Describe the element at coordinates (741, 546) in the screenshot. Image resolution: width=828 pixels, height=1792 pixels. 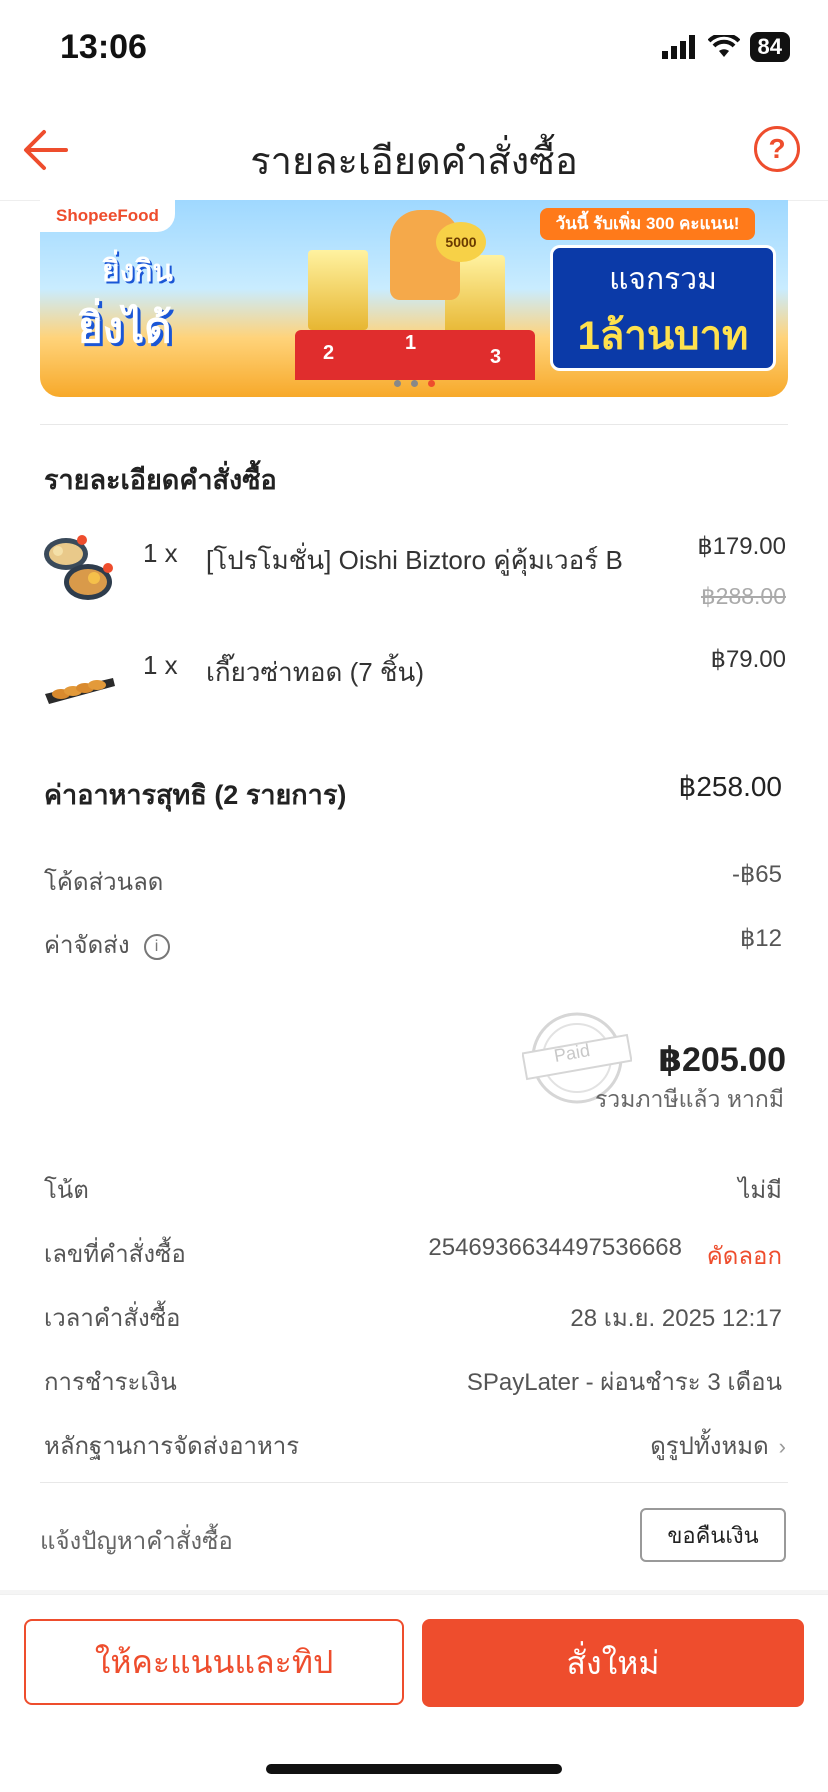
I see `item-price: ฿179.00` at that location.